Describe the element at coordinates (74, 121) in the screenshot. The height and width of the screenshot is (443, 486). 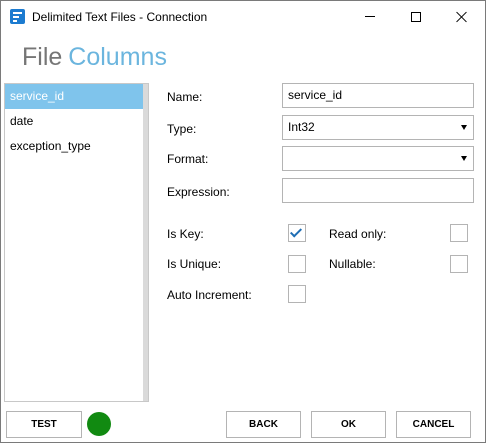
I see `list-item-date: date` at that location.